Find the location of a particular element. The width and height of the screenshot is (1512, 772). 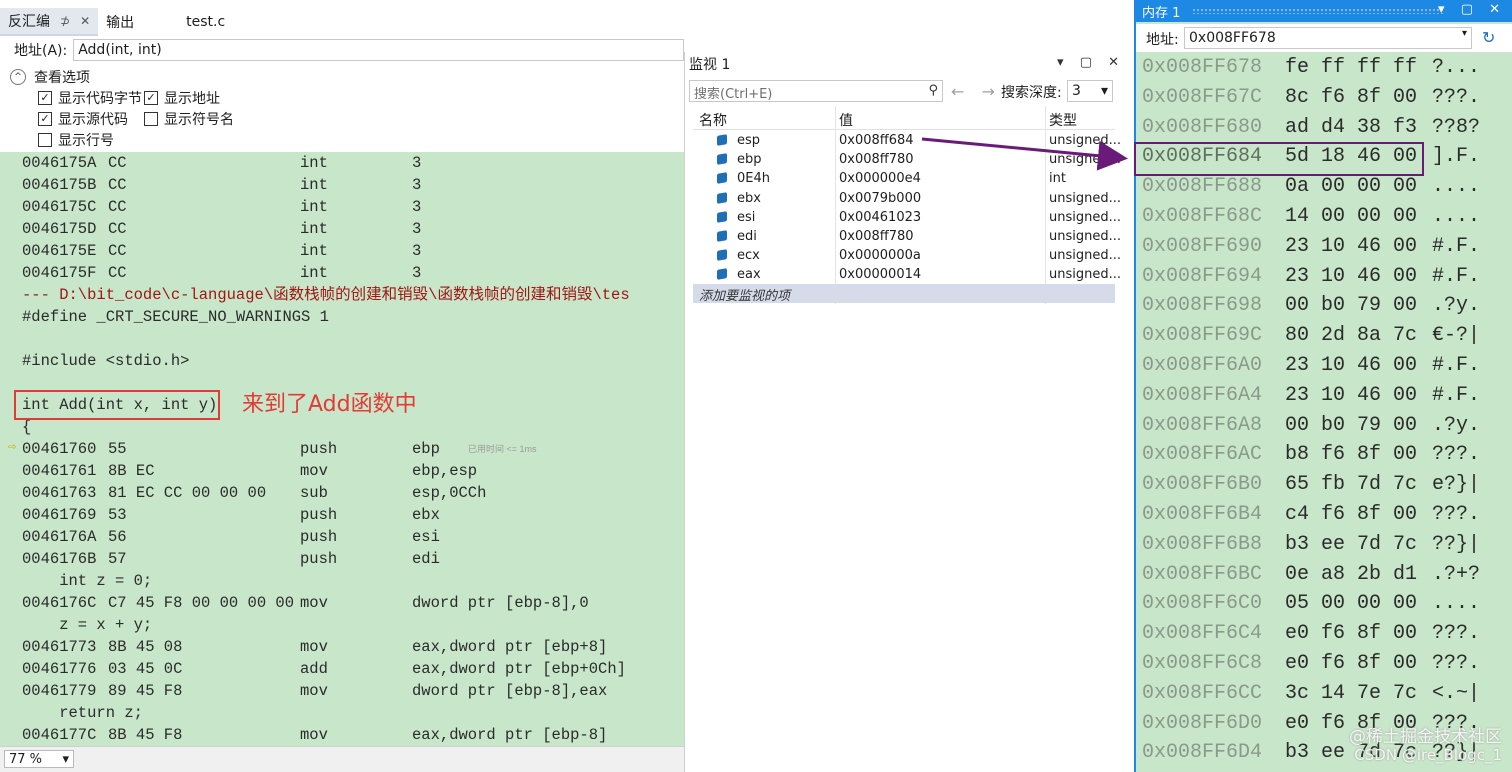

collapse-icon: ^ is located at coordinates (18, 77).